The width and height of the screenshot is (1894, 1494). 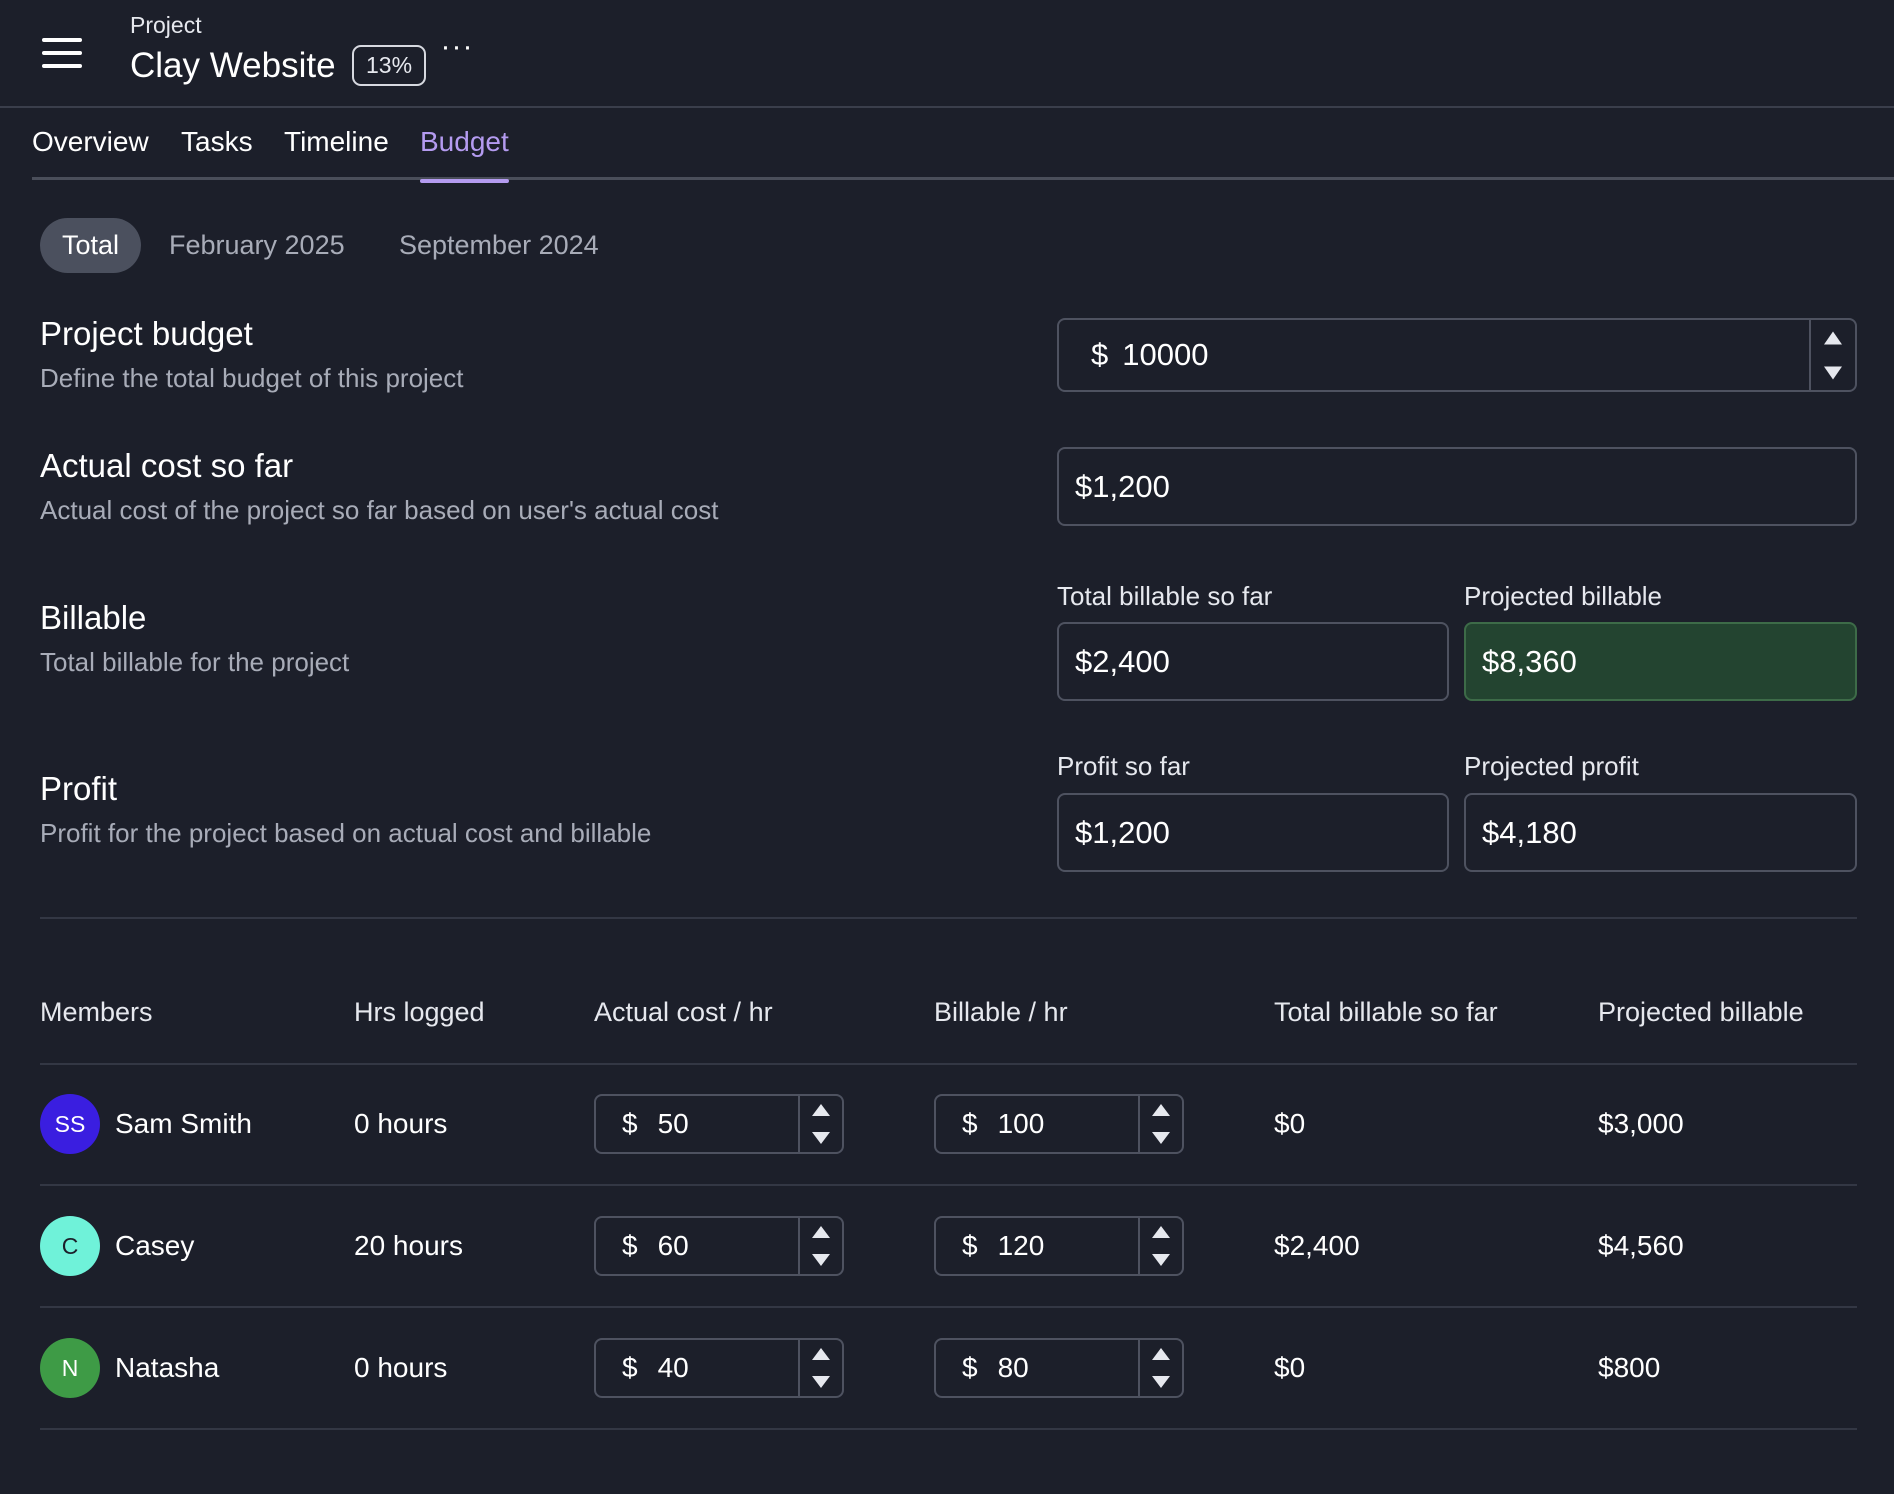 What do you see at coordinates (408, 1245) in the screenshot?
I see `member-hours: 20 hours` at bounding box center [408, 1245].